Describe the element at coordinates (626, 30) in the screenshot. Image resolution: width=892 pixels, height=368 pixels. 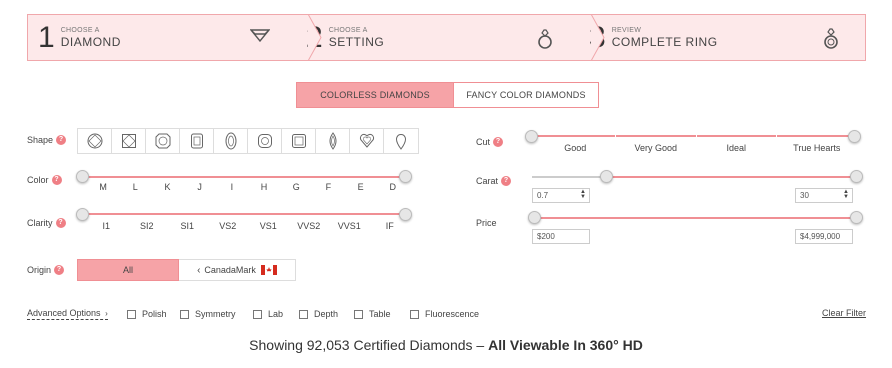
I see `step-caption: REVIEW` at that location.